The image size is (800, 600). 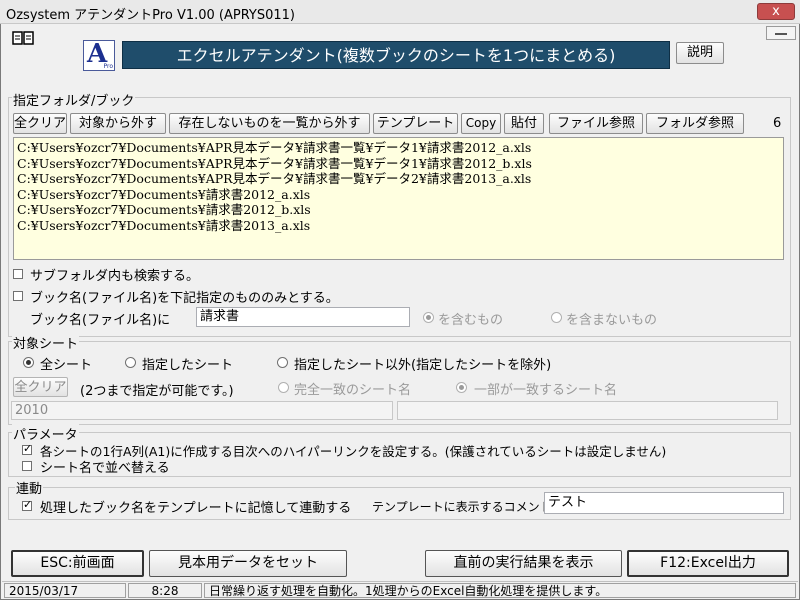 I want to click on status-date: 2015/03/17, so click(x=65, y=590).